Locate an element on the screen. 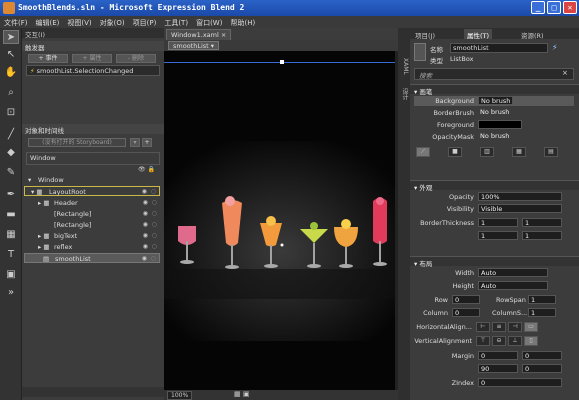 The height and width of the screenshot is (400, 579). prop-borderbrush: BorderBrush No brush is located at coordinates (494, 113).